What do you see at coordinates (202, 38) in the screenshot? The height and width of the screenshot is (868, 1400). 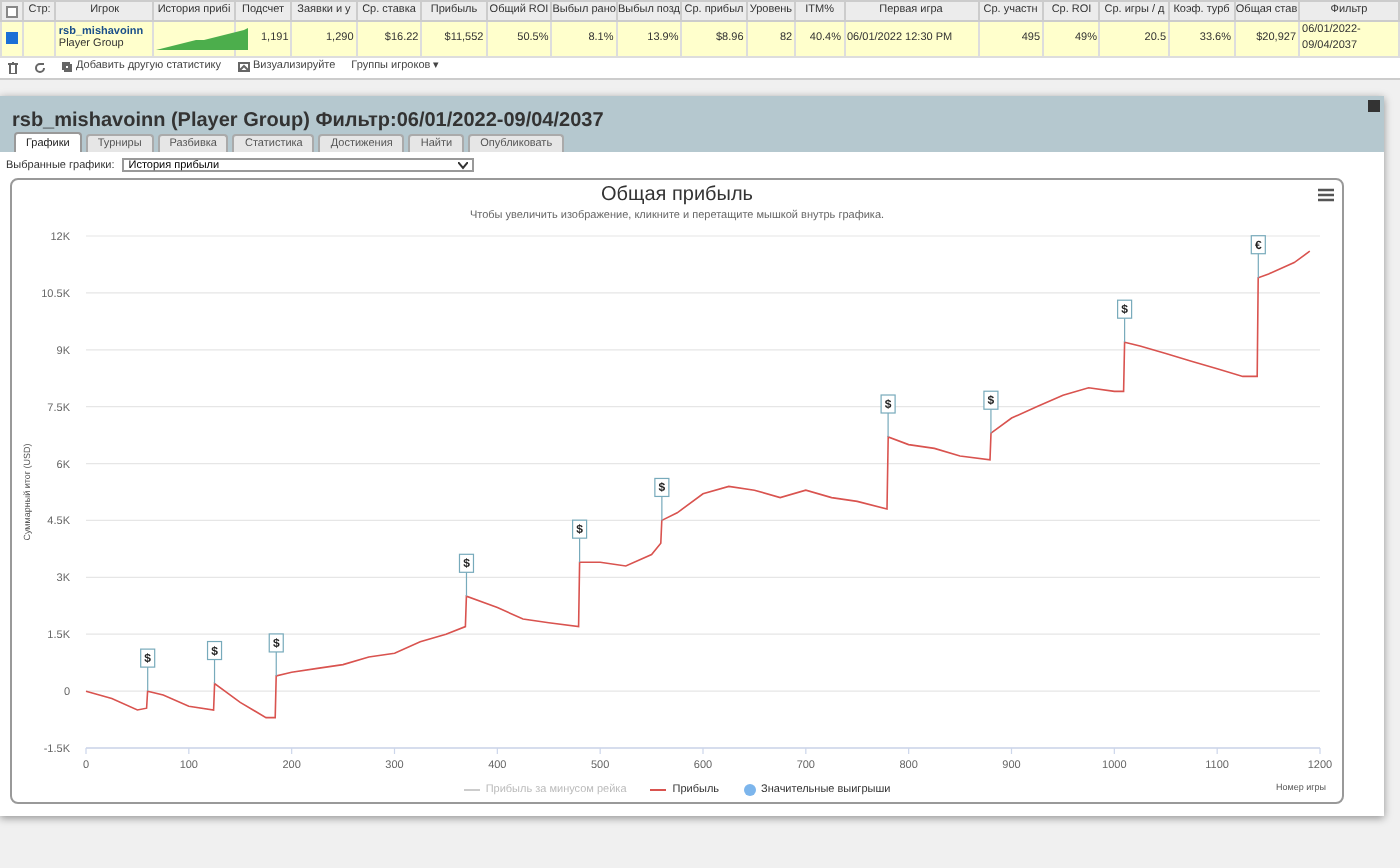 I see `sparkline-drawing` at bounding box center [202, 38].